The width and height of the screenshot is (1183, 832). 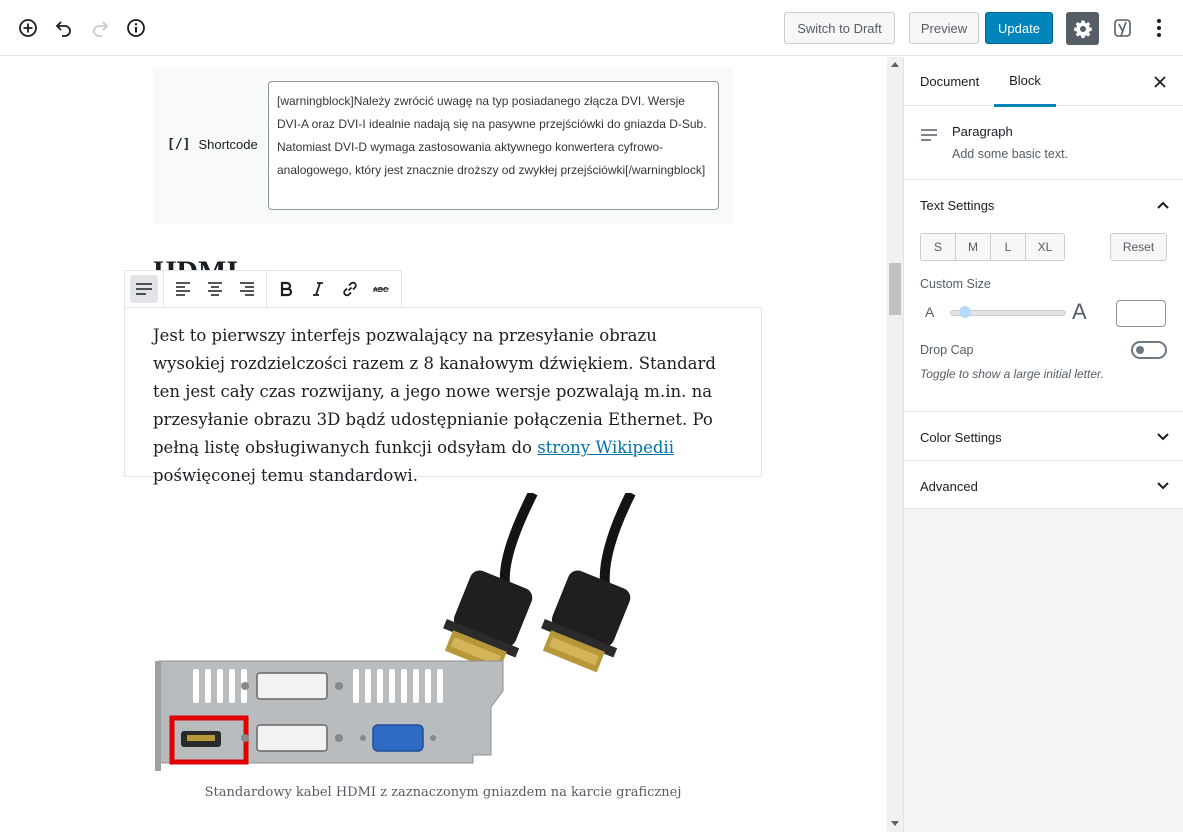 I want to click on add-block-icon, so click(x=28, y=28).